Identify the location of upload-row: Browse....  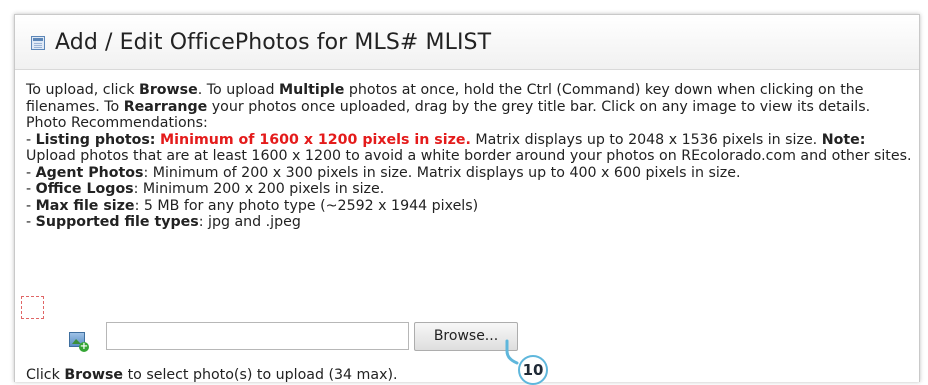
(299, 337).